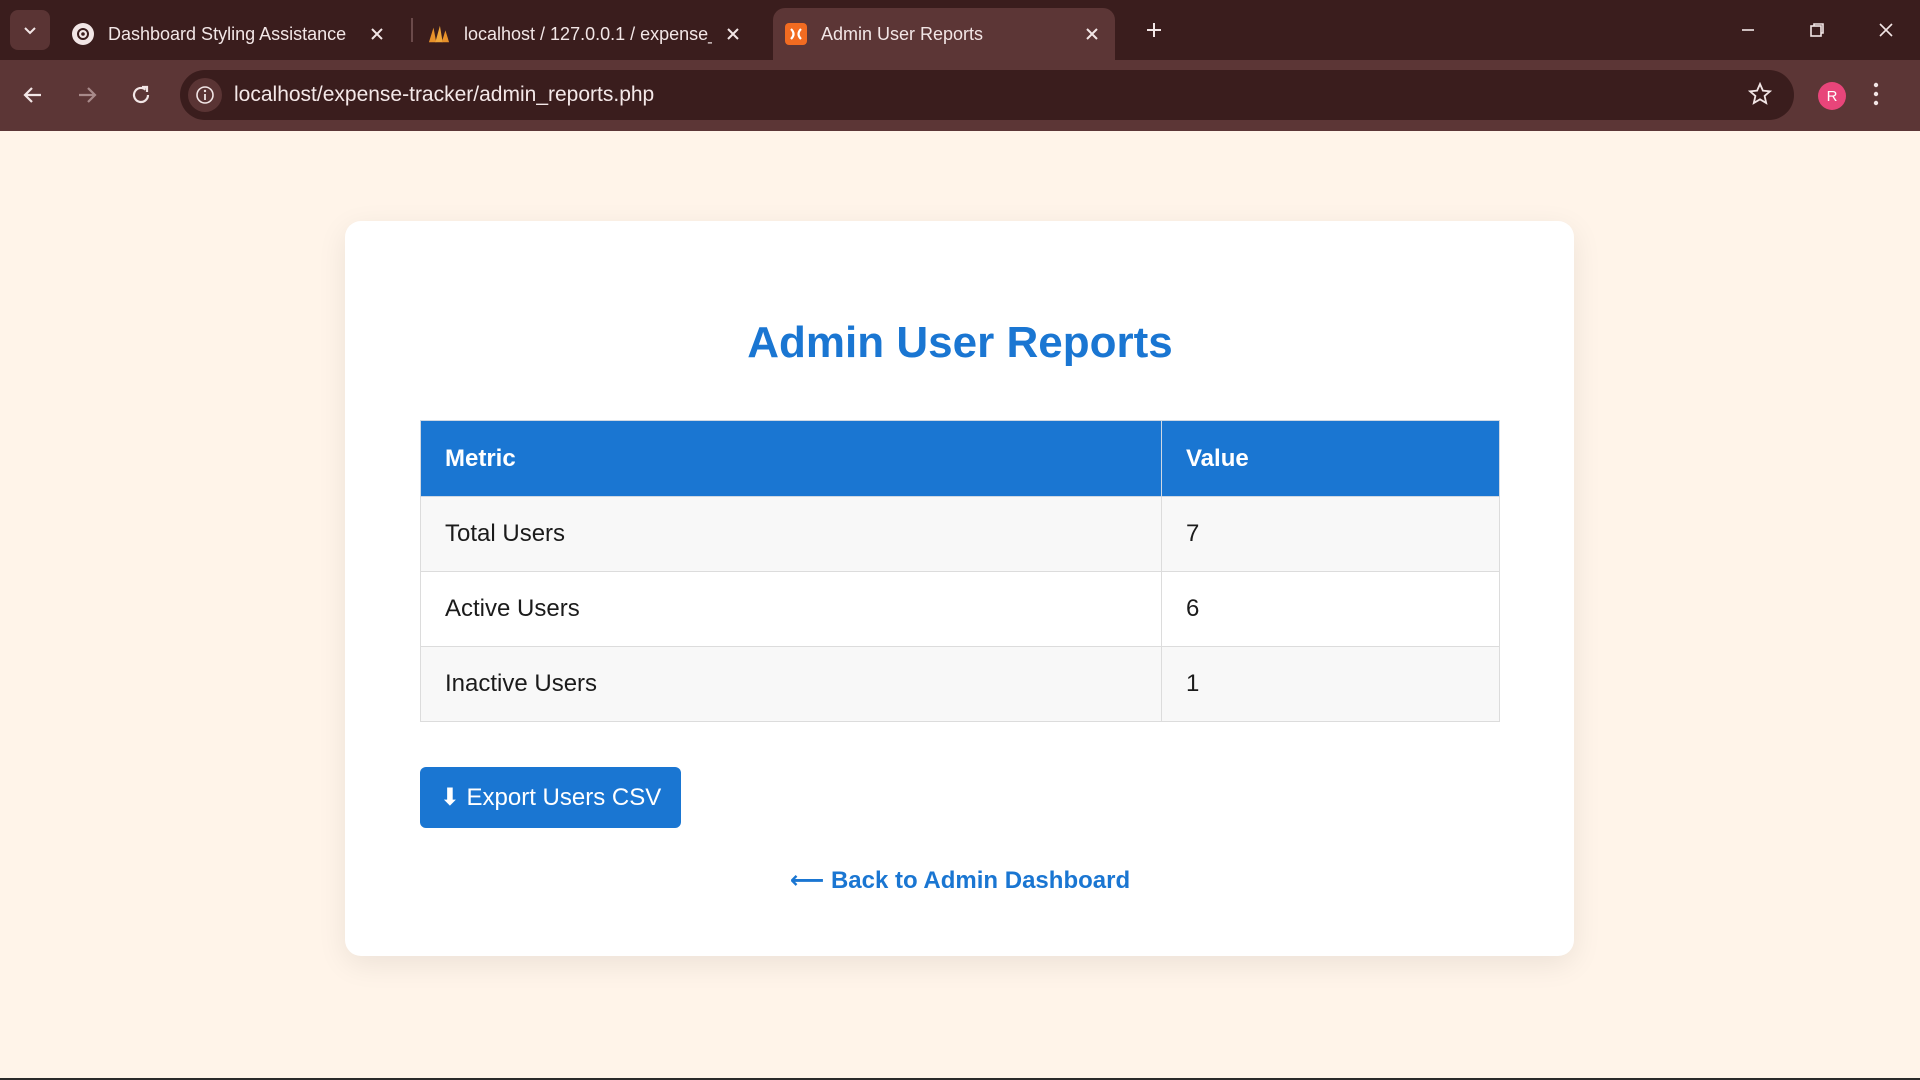 This screenshot has width=1920, height=1080. I want to click on value-cell: 6, so click(1330, 609).